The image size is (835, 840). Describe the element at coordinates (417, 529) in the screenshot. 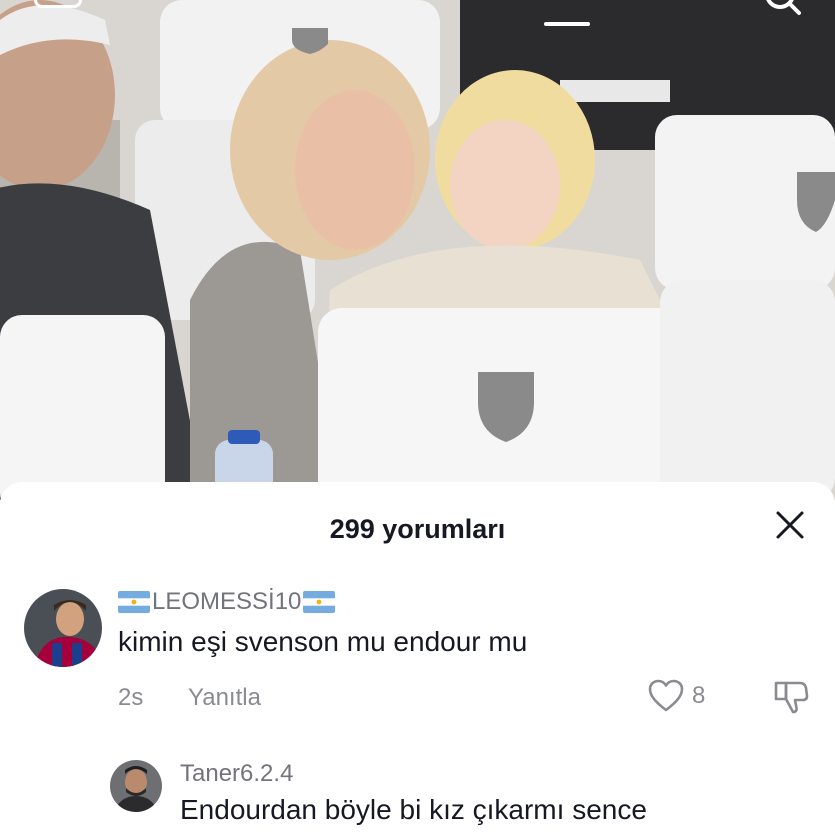

I see `comments-count-title: 299 yorumları` at that location.